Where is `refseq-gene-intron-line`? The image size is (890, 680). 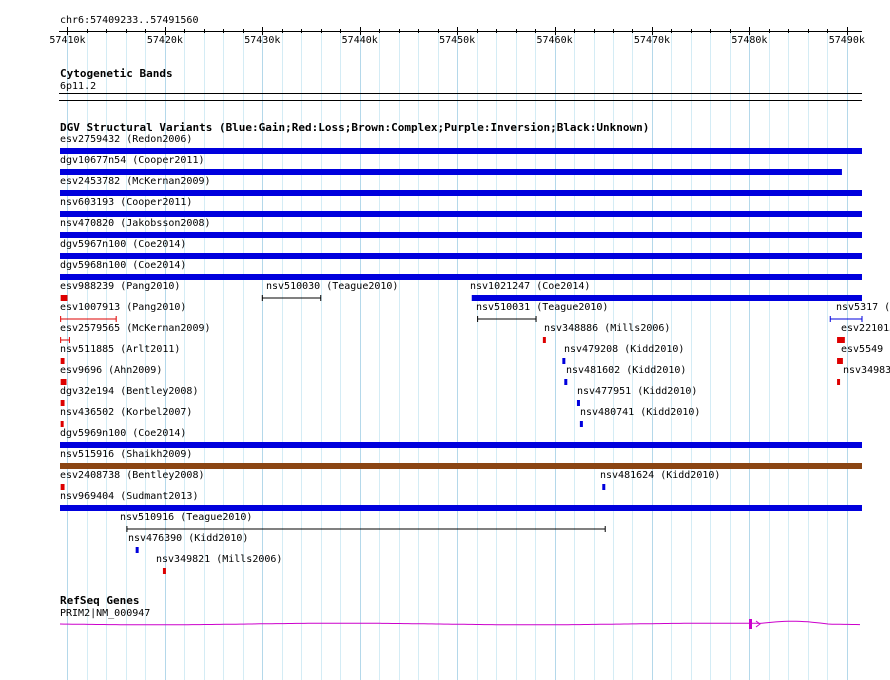
refseq-gene-intron-line is located at coordinates (460, 623).